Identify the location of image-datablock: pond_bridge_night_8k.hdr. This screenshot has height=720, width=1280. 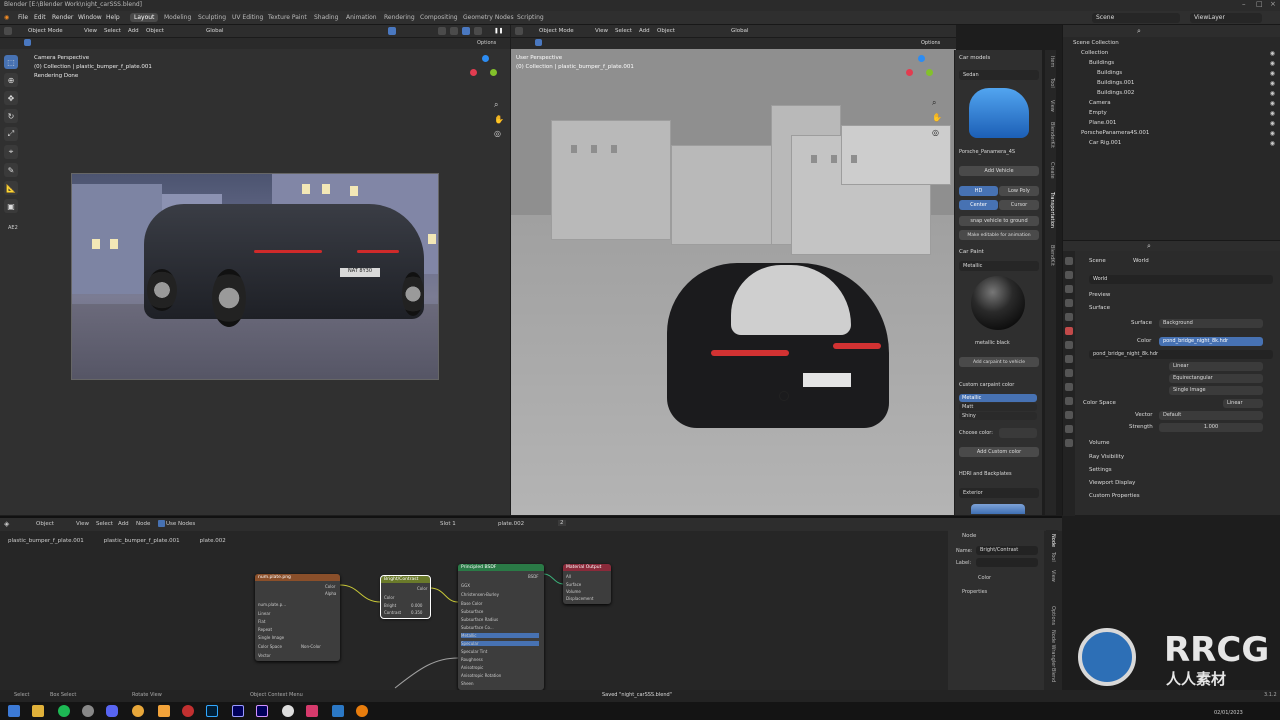
(1181, 354).